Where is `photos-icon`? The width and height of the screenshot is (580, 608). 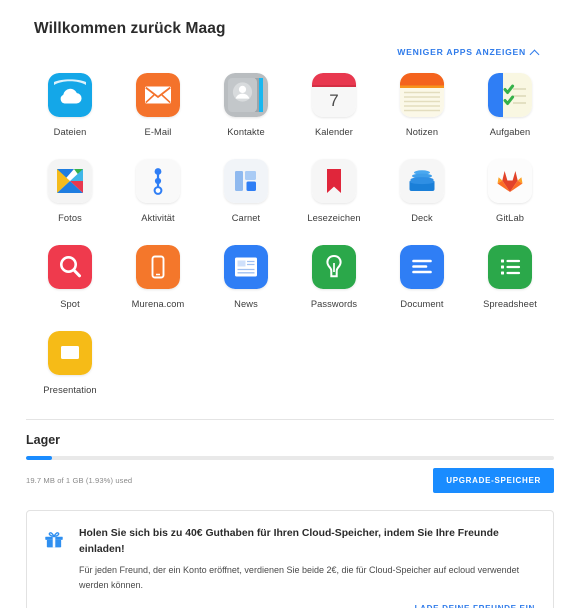 photos-icon is located at coordinates (70, 181).